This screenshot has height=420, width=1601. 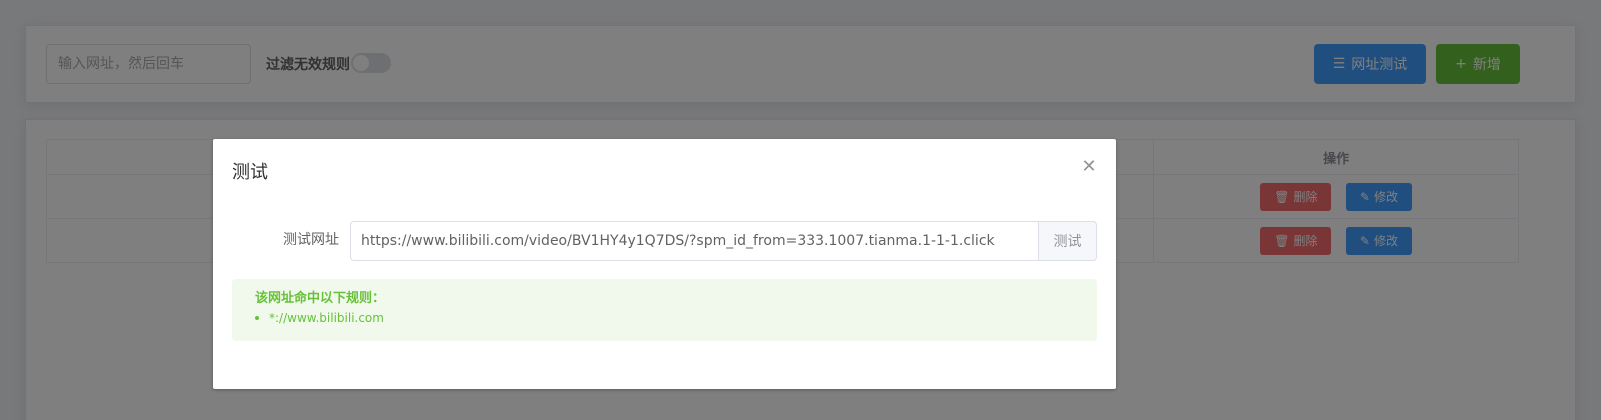 I want to click on test-url-input-group: 测试, so click(x=723, y=241).